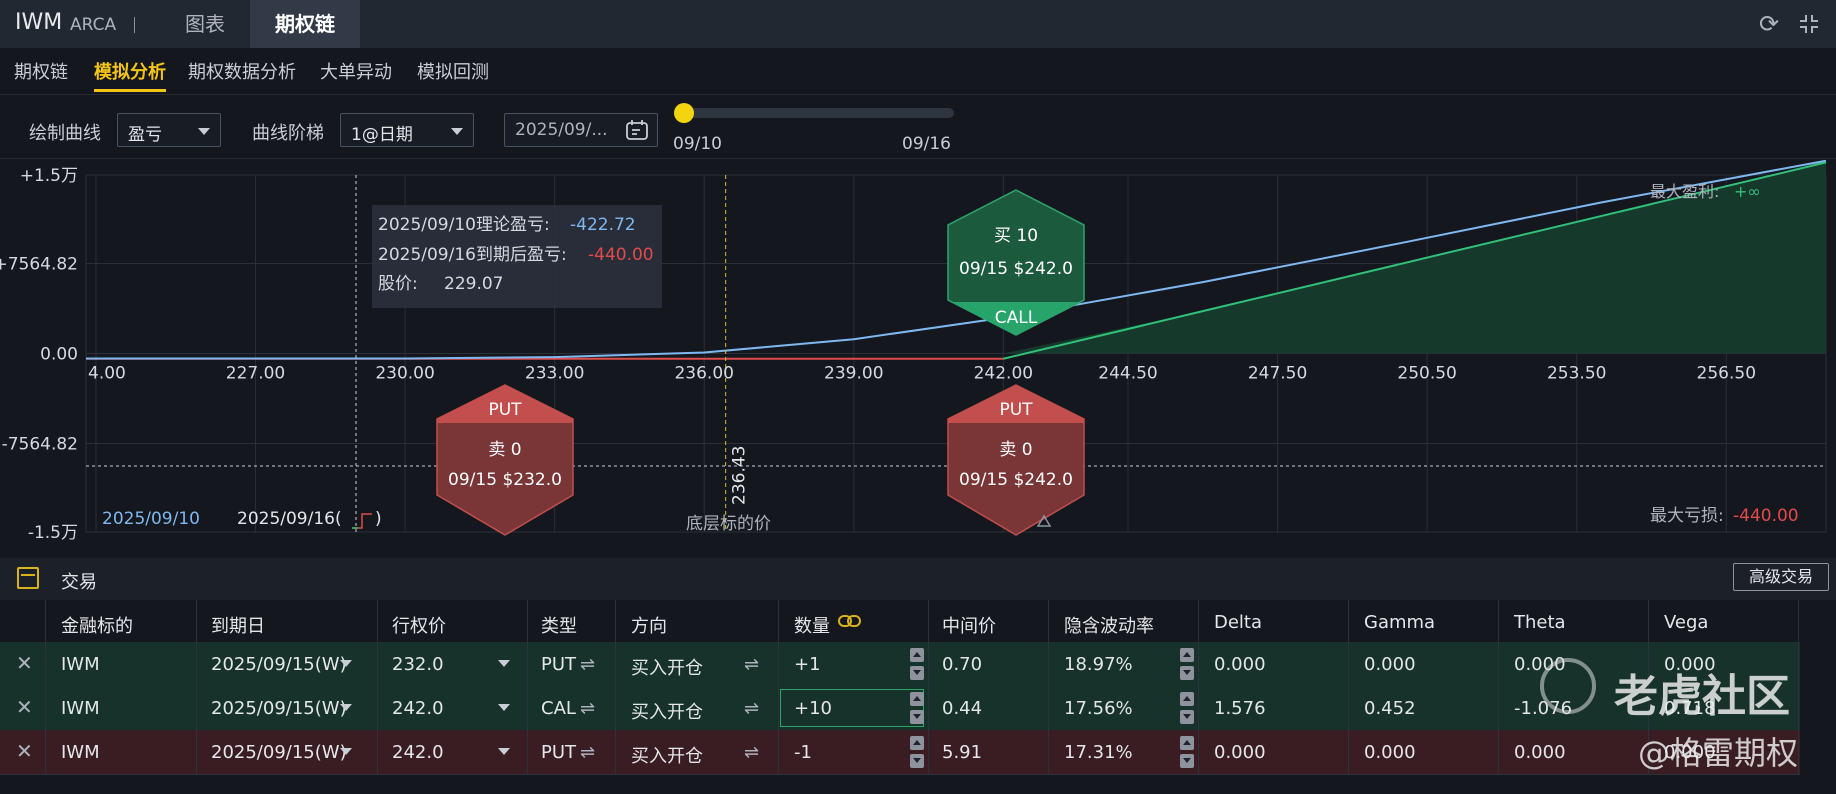 This screenshot has height=794, width=1836. I want to click on subtab-option-data: 期权数据分析, so click(242, 71).